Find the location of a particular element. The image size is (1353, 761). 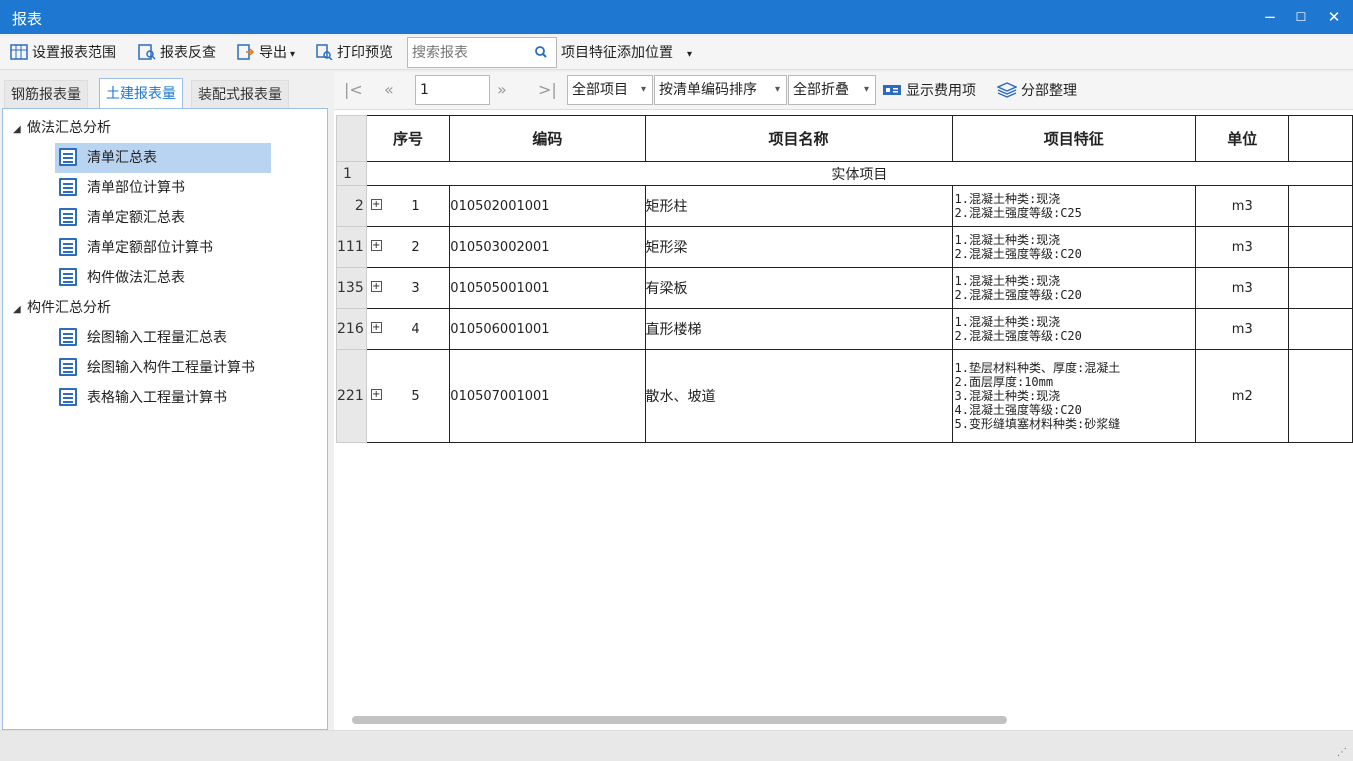

minimize-icon: − is located at coordinates (1270, 17).